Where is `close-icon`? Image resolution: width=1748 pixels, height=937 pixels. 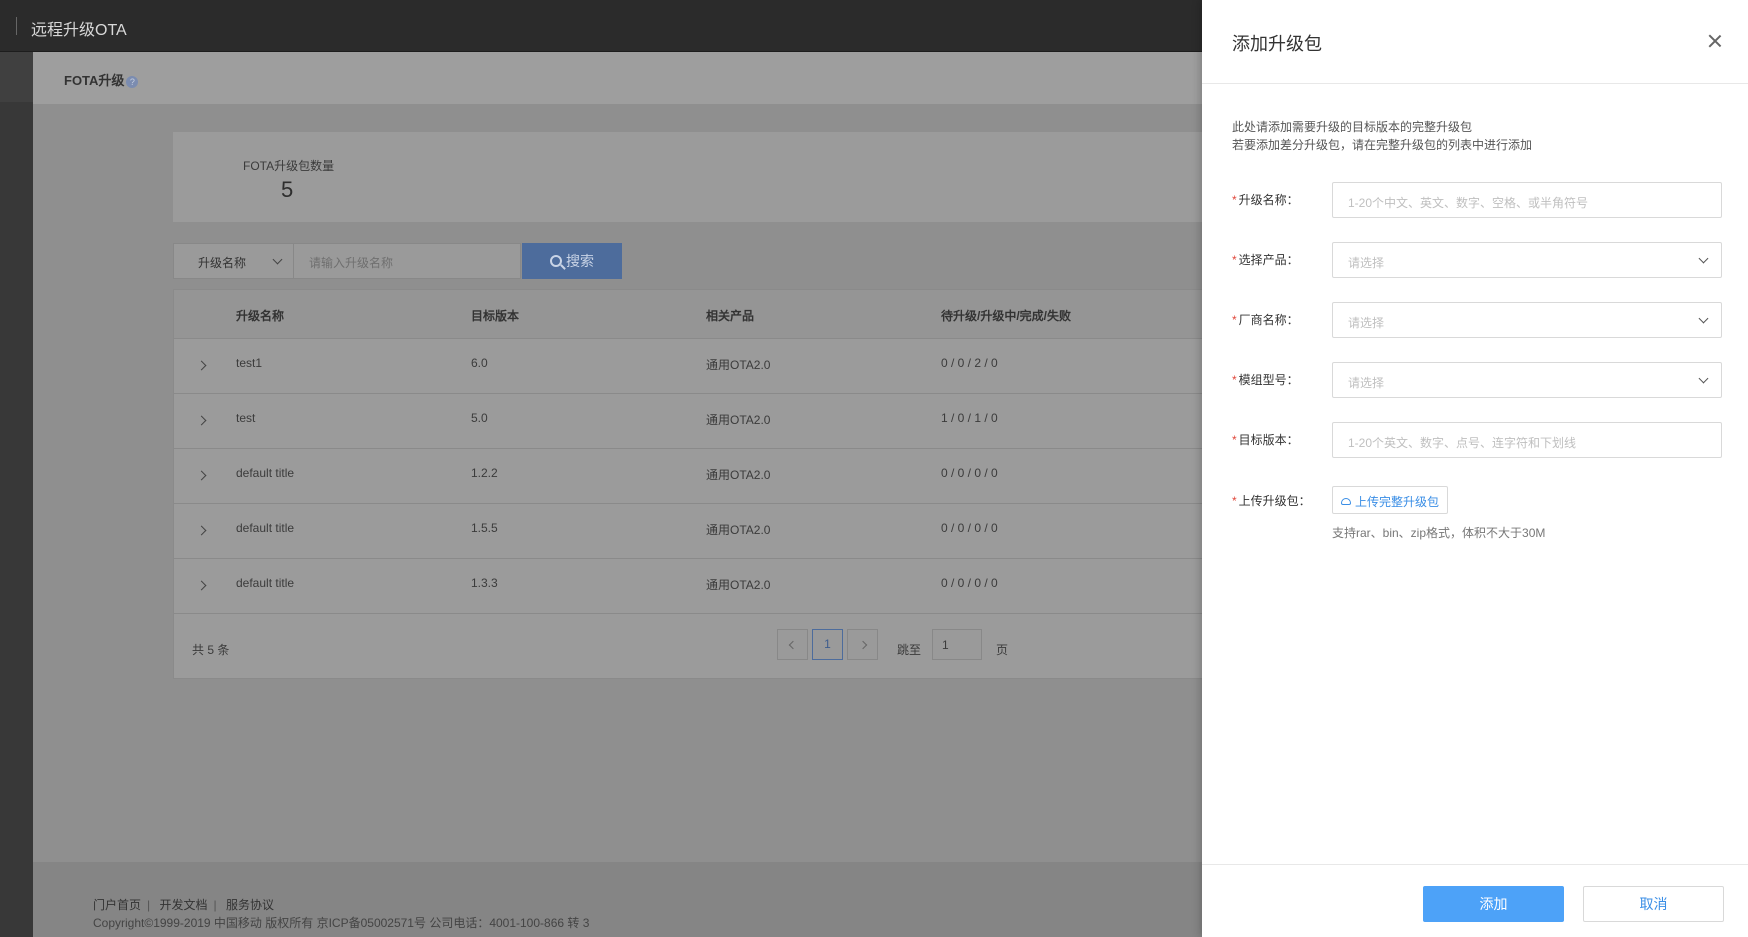 close-icon is located at coordinates (1715, 41).